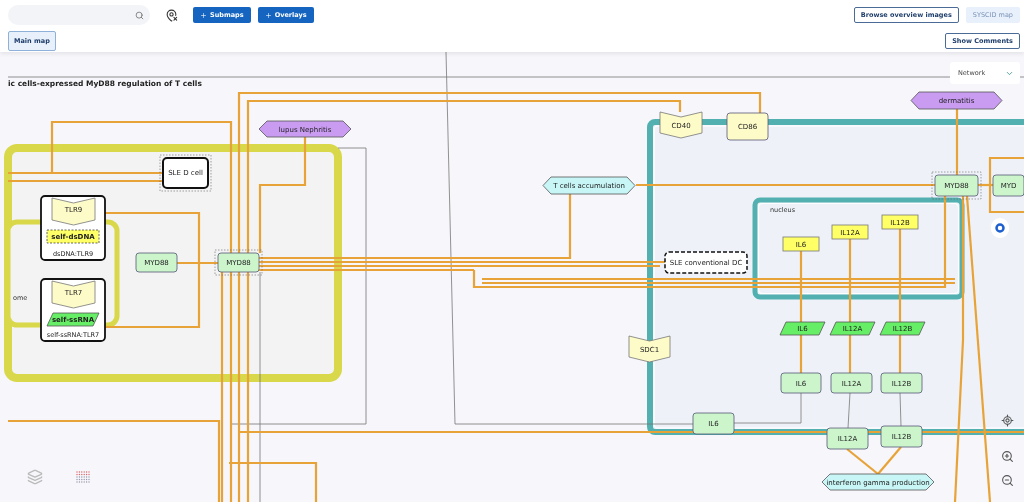  Describe the element at coordinates (139, 15) in the screenshot. I see `search-icon` at that location.